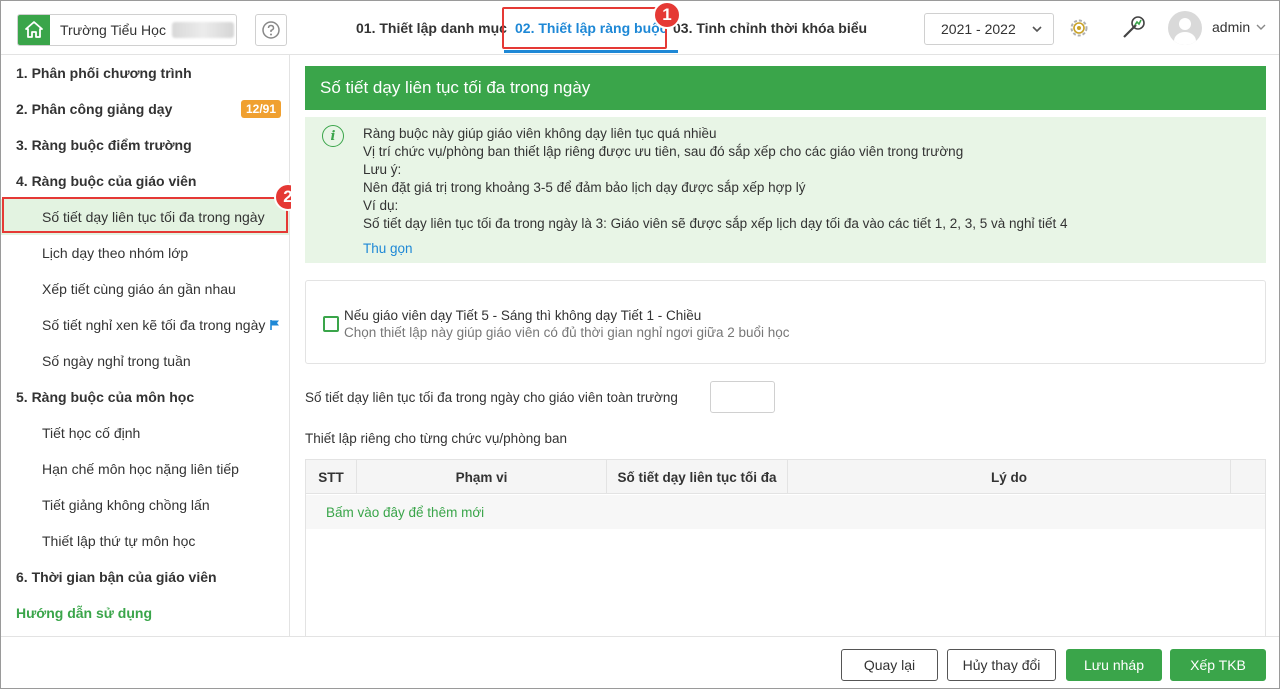 The width and height of the screenshot is (1280, 689). I want to click on sidebar-item-phan-phoi: 1. Phân phối chương trình, so click(145, 73).